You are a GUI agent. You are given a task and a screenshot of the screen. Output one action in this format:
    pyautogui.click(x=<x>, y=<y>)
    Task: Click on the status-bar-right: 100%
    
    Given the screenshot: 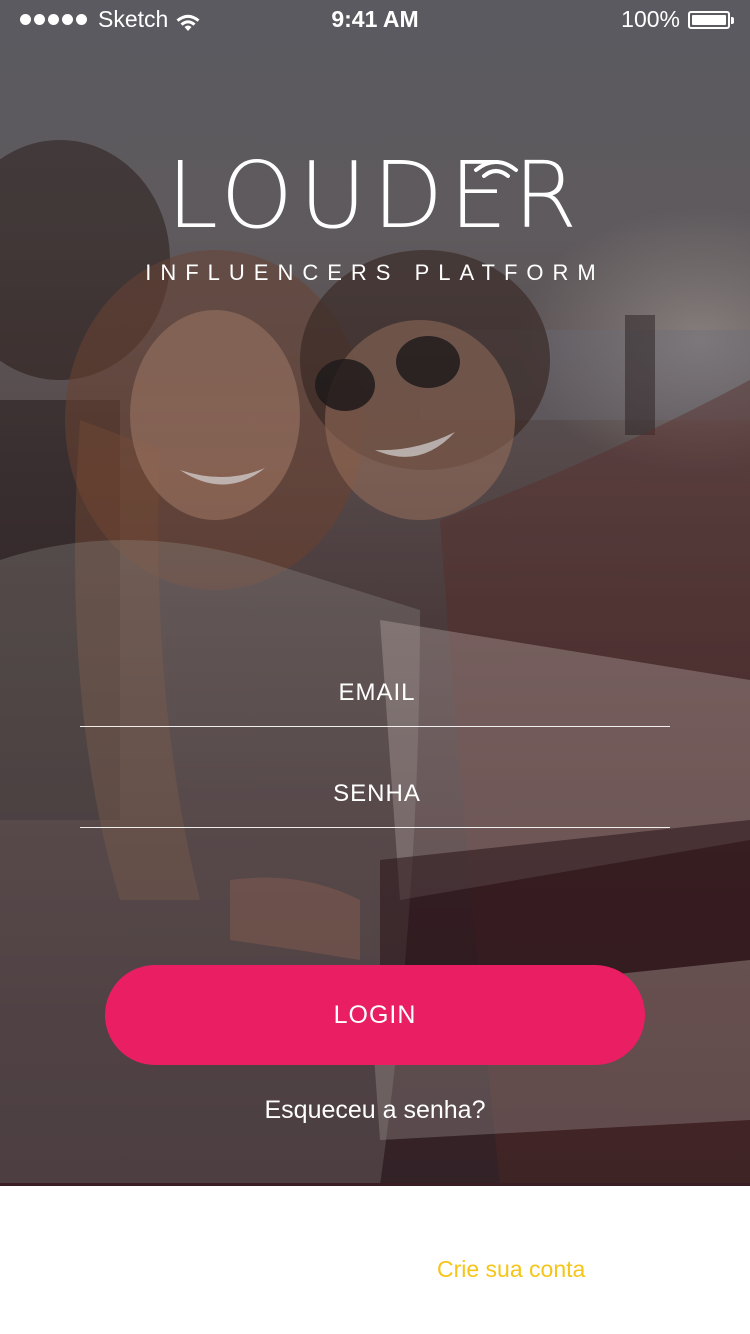 What is the action you would take?
    pyautogui.click(x=677, y=19)
    